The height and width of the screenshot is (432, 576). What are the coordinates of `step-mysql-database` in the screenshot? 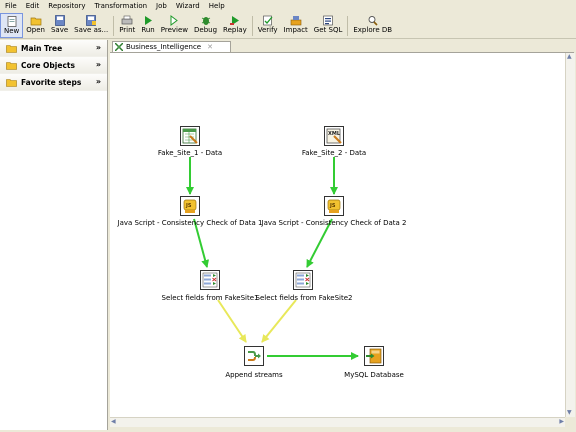 It's located at (374, 356).